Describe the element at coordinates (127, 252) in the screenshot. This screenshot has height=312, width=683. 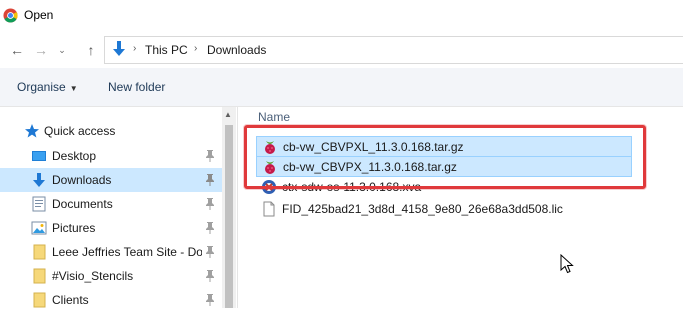
I see `sidebar-item-label: Leee Jeffries Team Site - Docu` at that location.